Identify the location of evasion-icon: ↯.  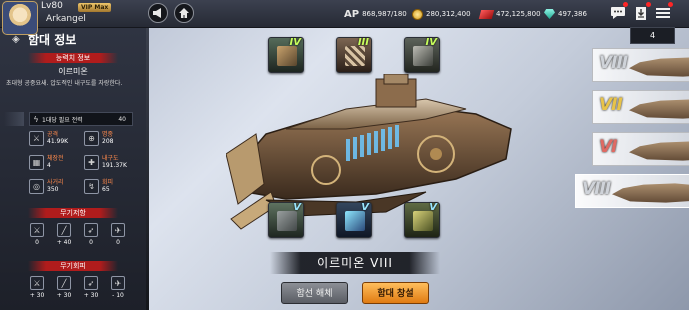
(91, 186).